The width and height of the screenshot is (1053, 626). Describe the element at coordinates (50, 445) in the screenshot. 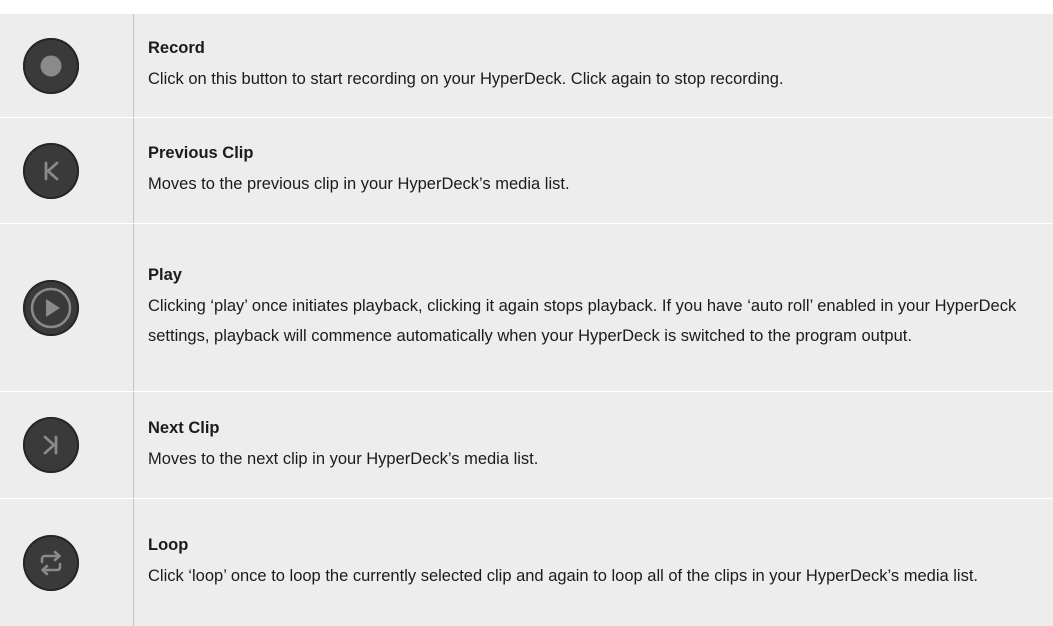

I see `next-clip-icon` at that location.